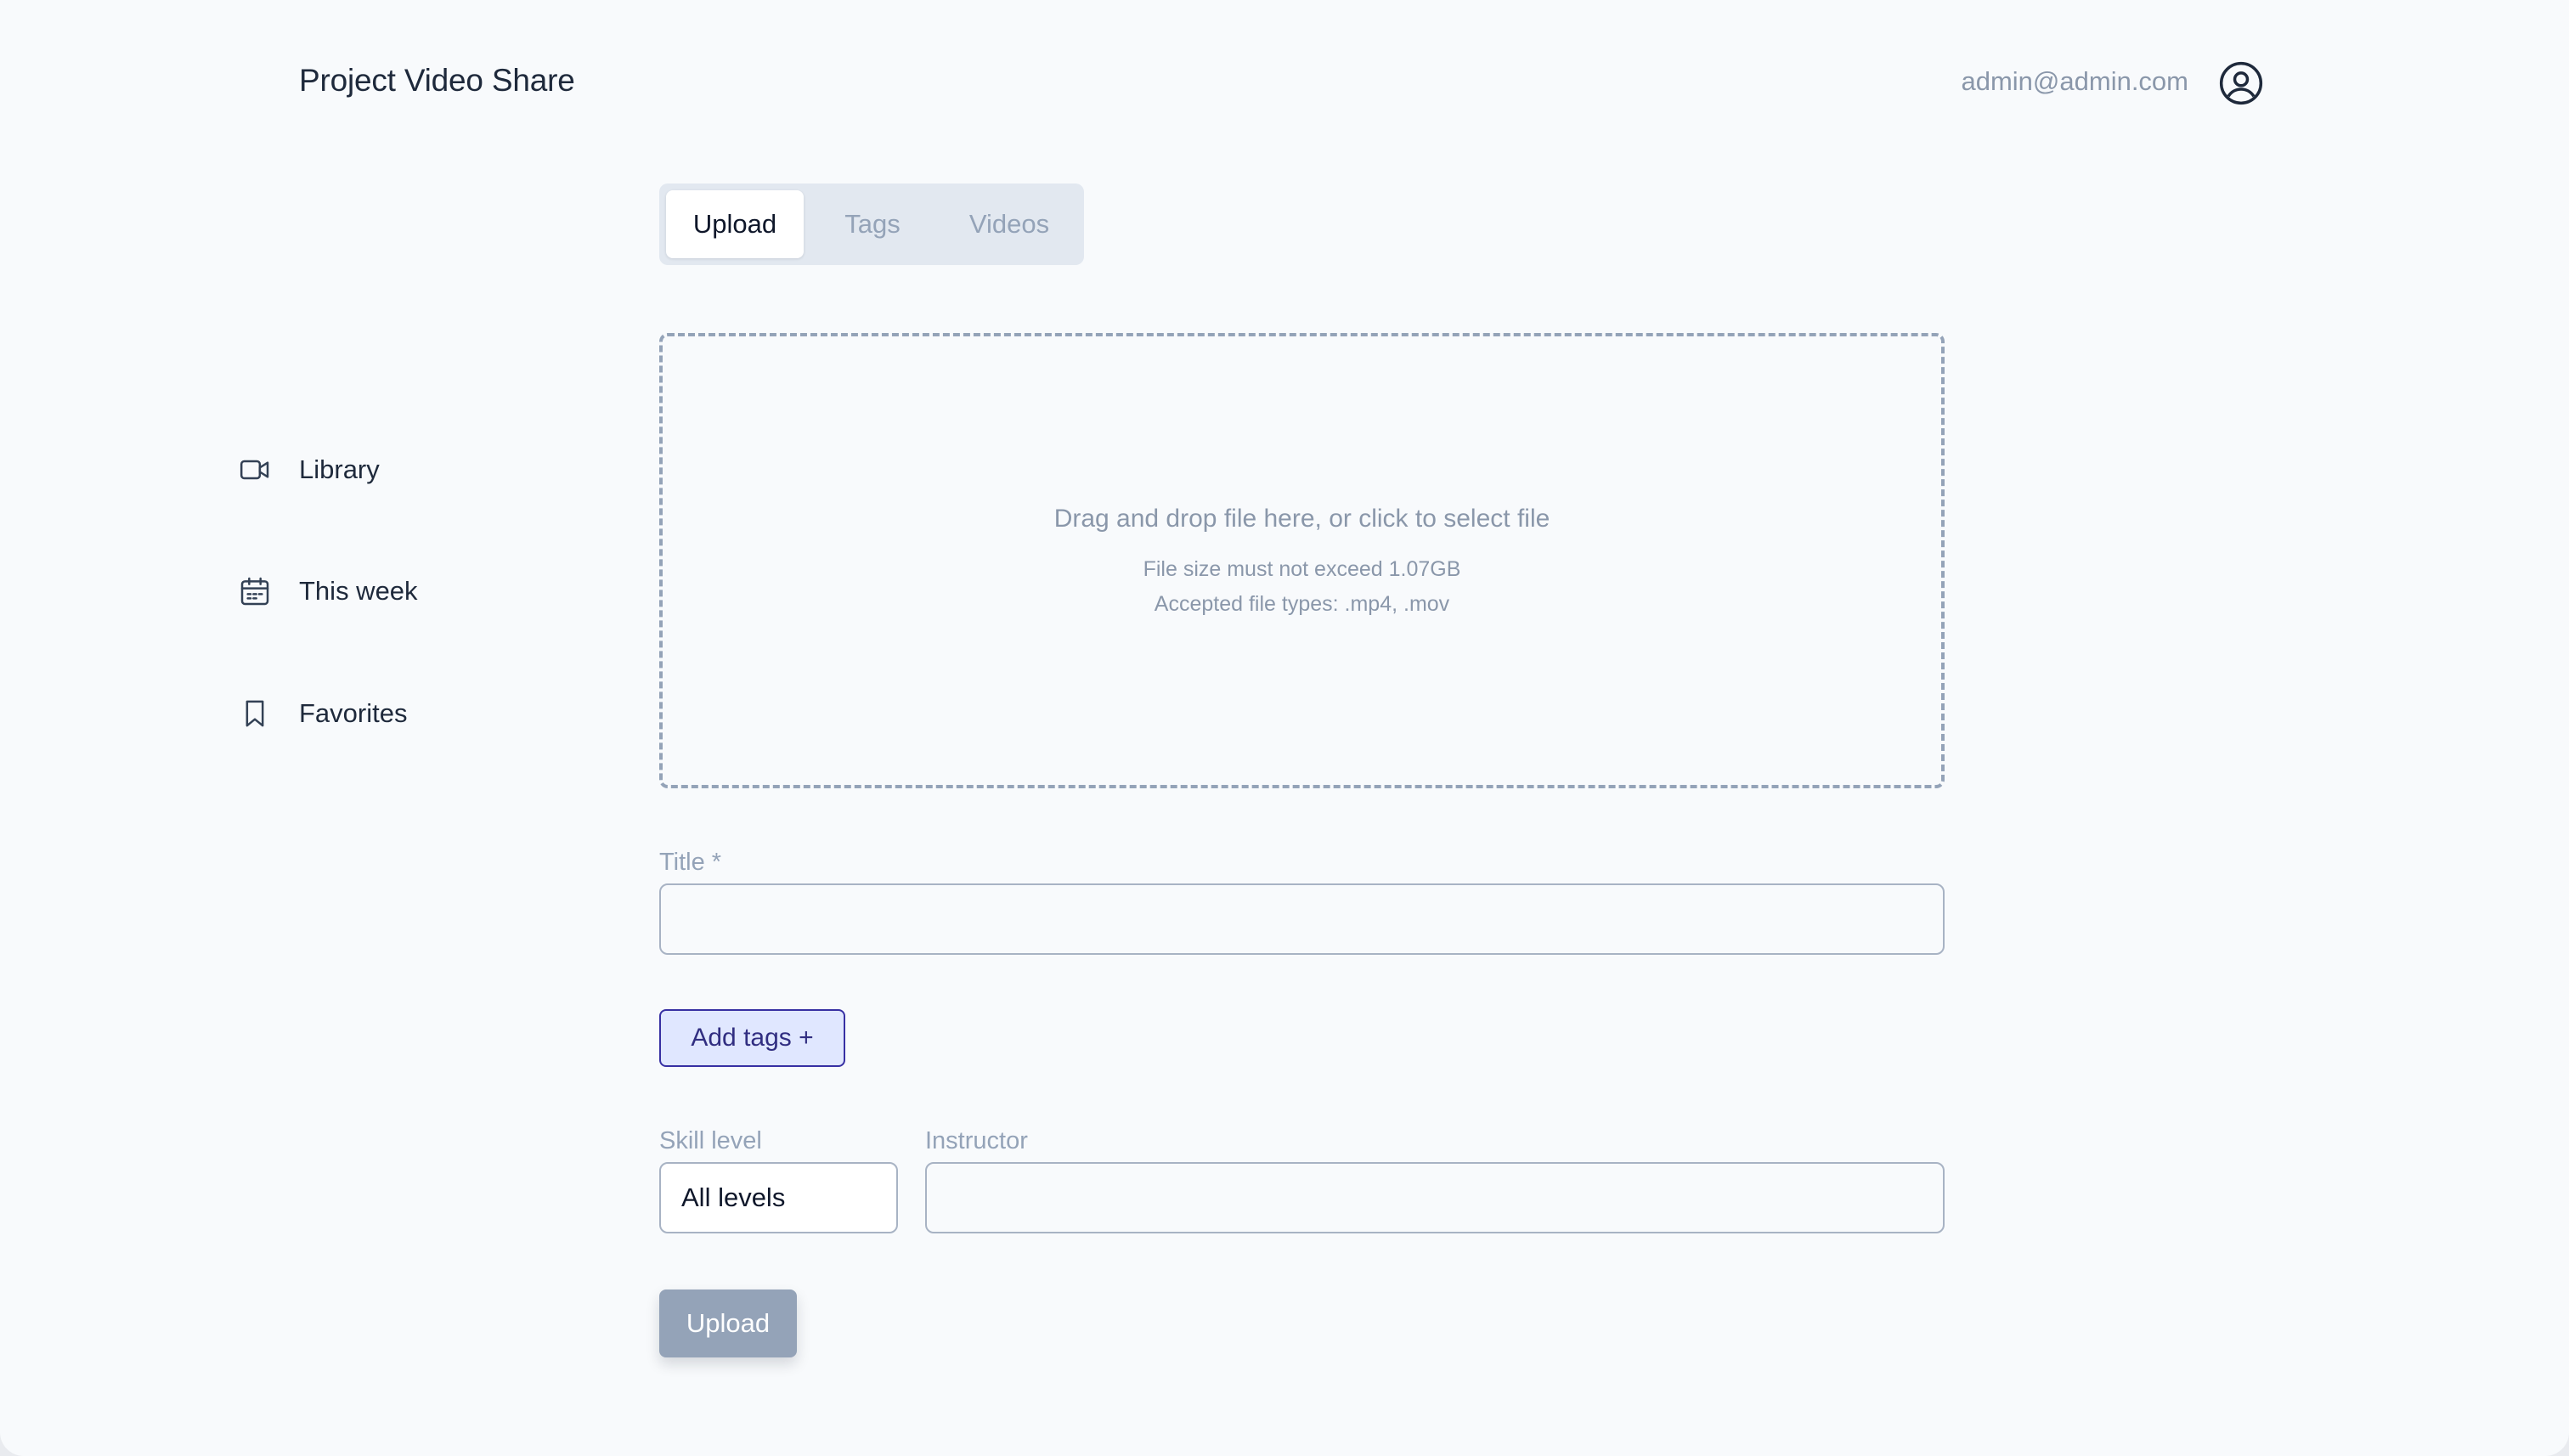 Image resolution: width=2569 pixels, height=1456 pixels. I want to click on skill-level-value: All levels, so click(734, 1197).